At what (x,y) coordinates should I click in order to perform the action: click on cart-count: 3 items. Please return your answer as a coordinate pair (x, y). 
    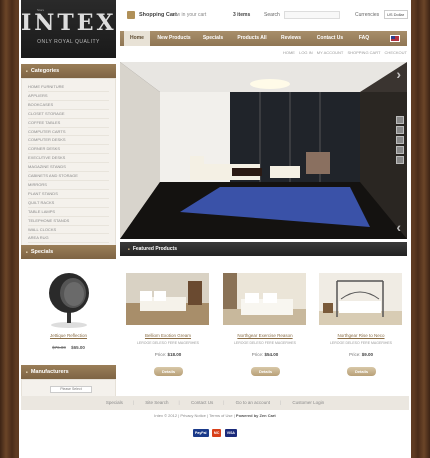
    Looking at the image, I should click on (241, 15).